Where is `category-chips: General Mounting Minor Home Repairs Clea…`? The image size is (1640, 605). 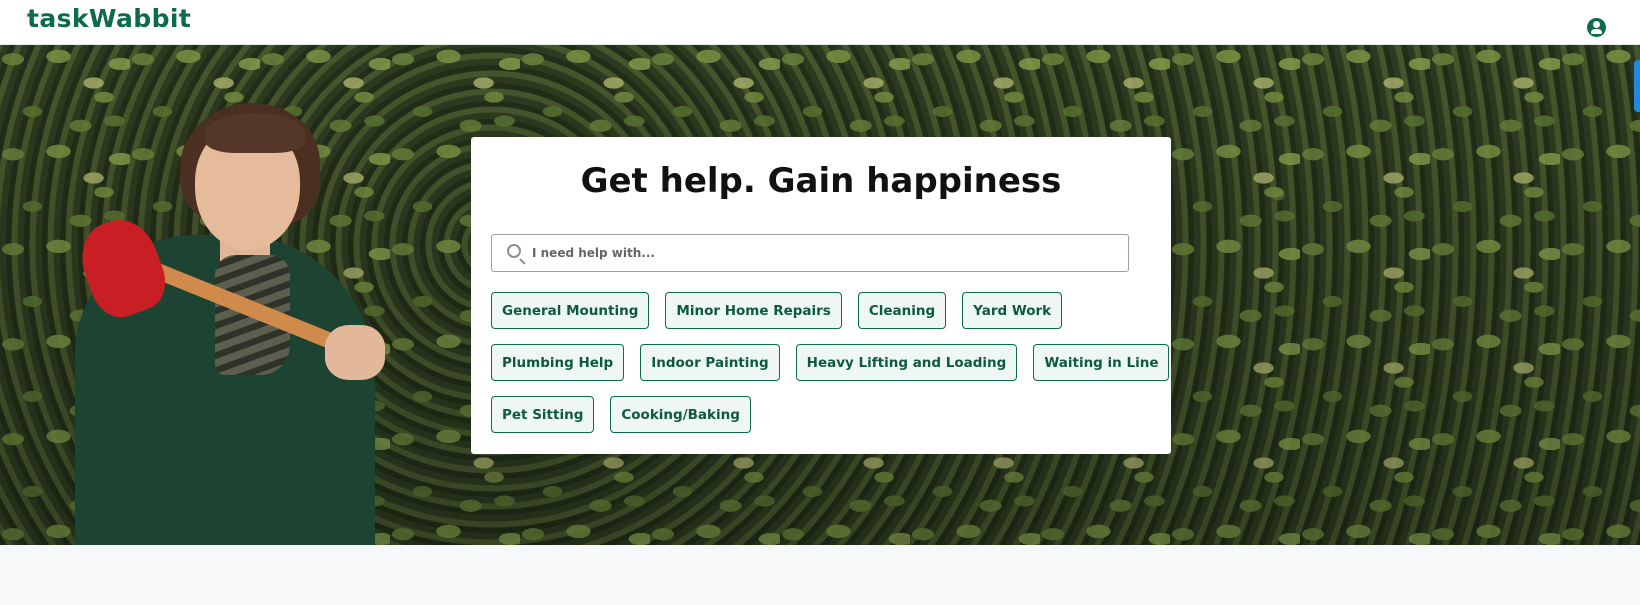
category-chips: General Mounting Minor Home Repairs Clea… is located at coordinates (830, 370).